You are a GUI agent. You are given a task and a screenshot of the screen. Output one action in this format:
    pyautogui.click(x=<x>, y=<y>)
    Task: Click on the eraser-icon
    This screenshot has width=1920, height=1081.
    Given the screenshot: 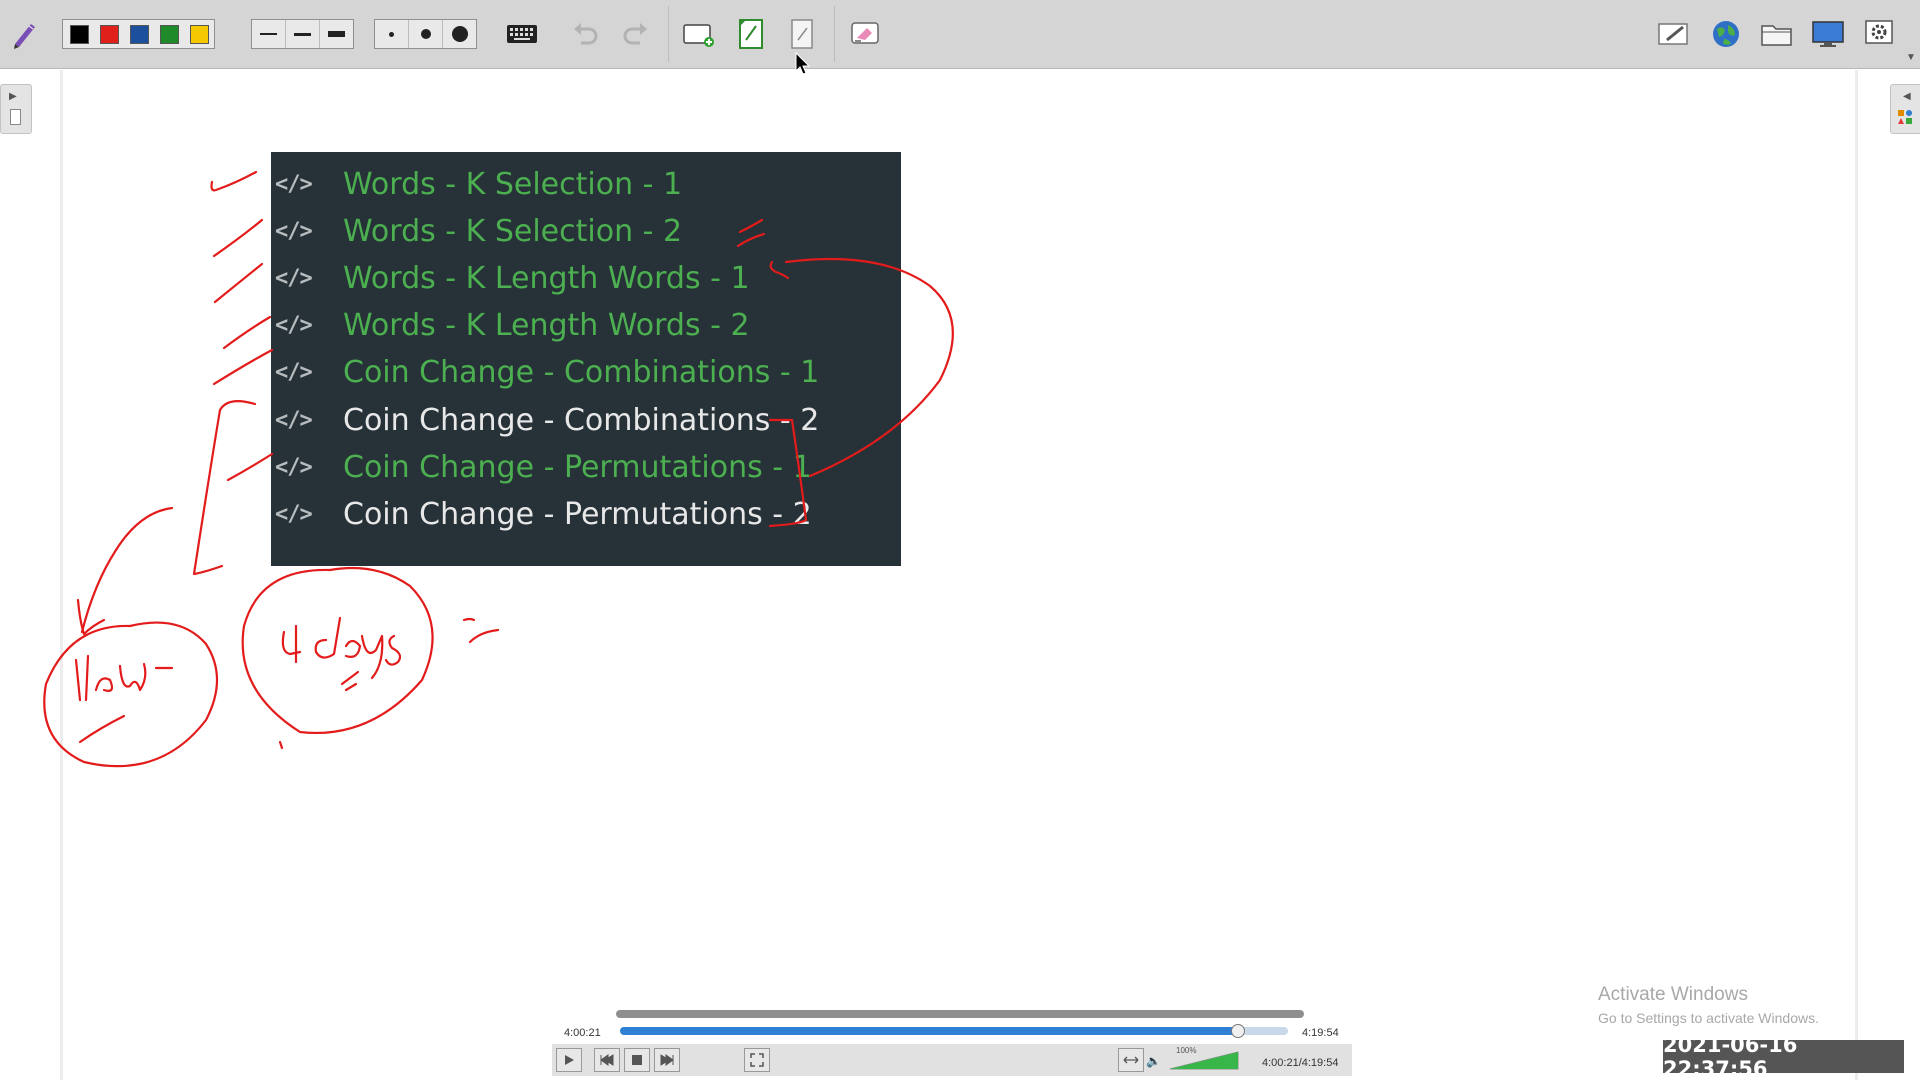 What is the action you would take?
    pyautogui.click(x=865, y=34)
    